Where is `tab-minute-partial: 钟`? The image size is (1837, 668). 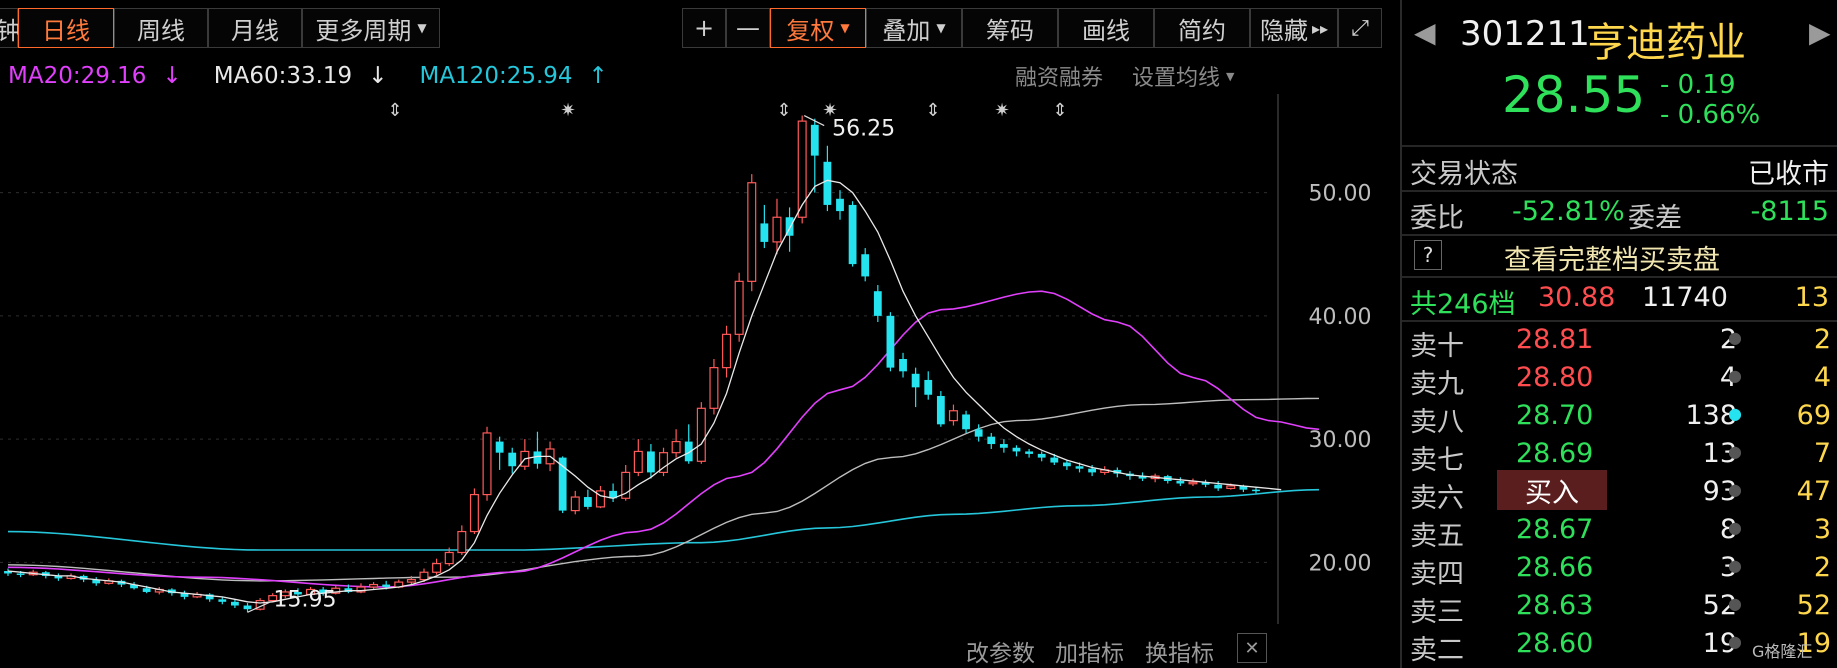 tab-minute-partial: 钟 is located at coordinates (10, 28).